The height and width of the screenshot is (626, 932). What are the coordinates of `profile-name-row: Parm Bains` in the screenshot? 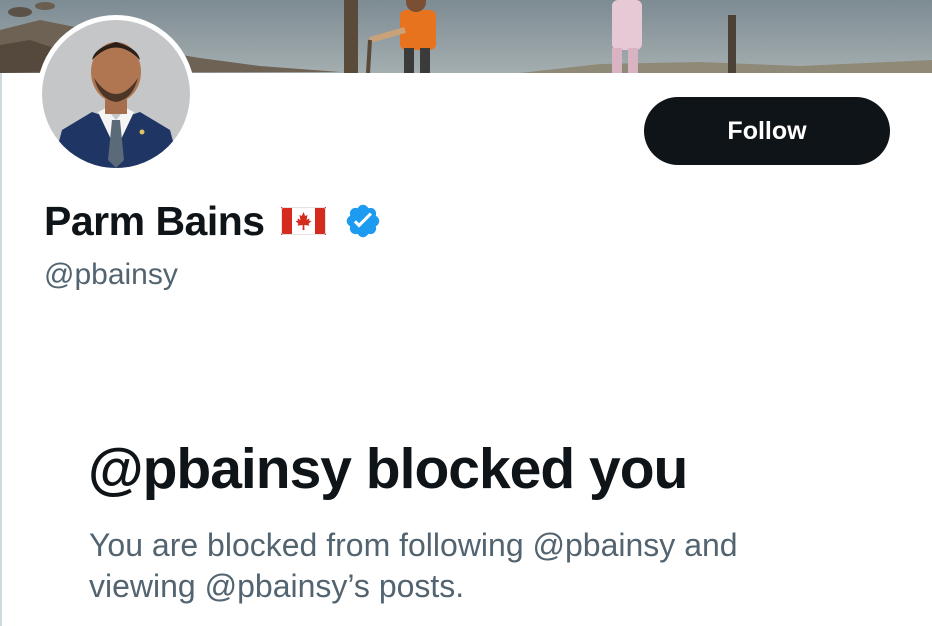 It's located at (213, 221).